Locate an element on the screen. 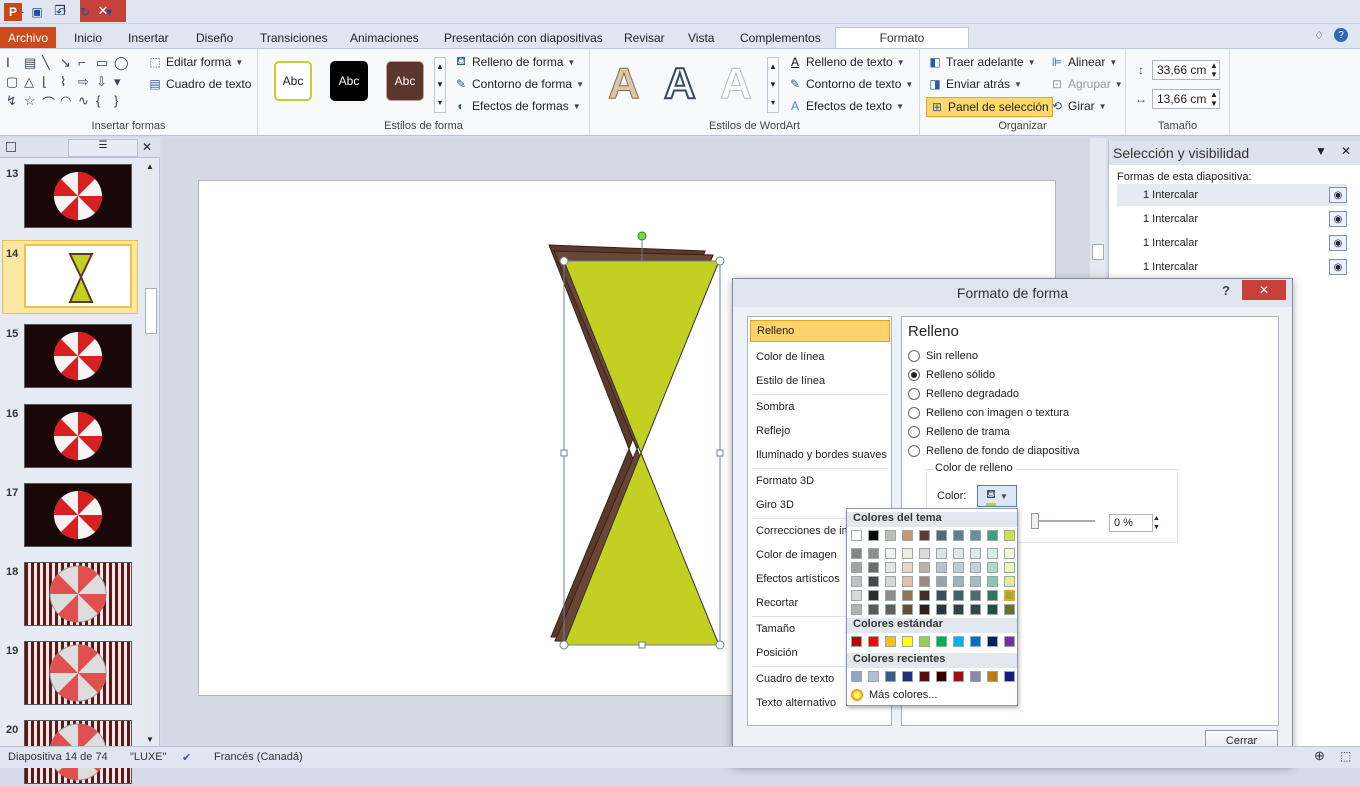  fill-option-radio: Relleno degradado is located at coordinates (963, 394).